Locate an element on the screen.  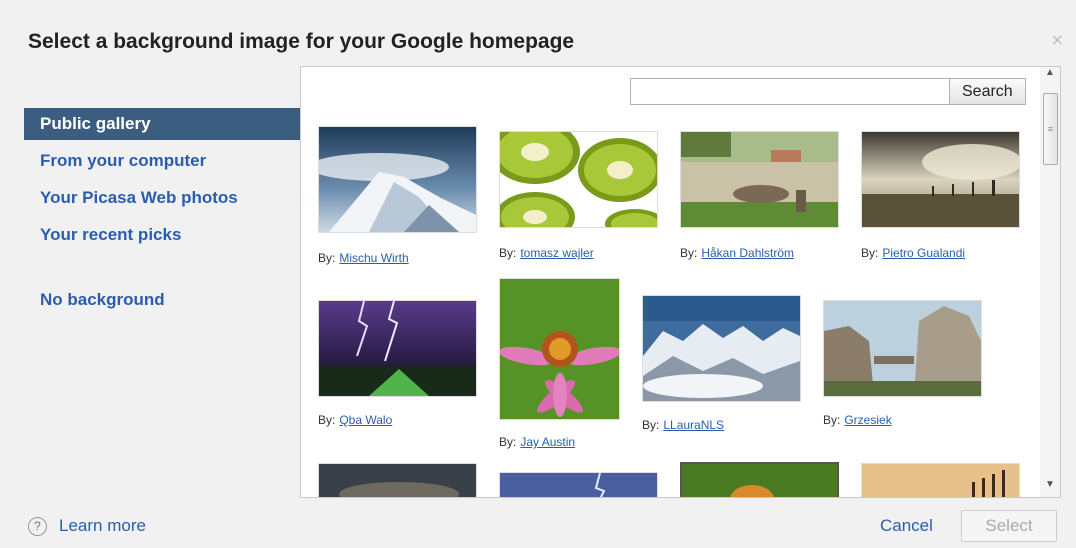
search-button: Search is located at coordinates (988, 91).